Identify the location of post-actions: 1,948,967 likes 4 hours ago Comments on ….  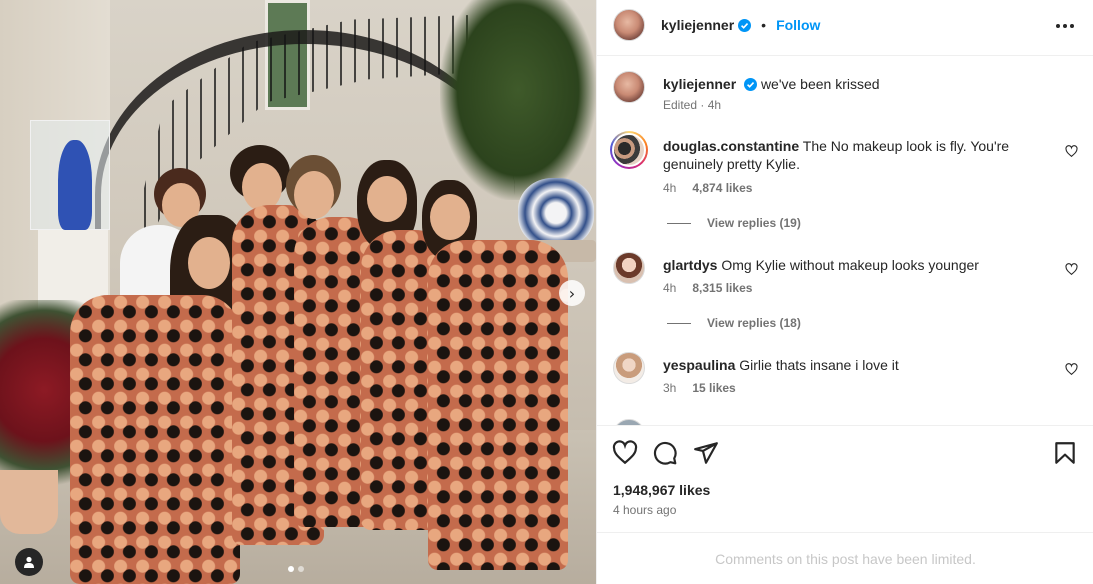
(845, 504).